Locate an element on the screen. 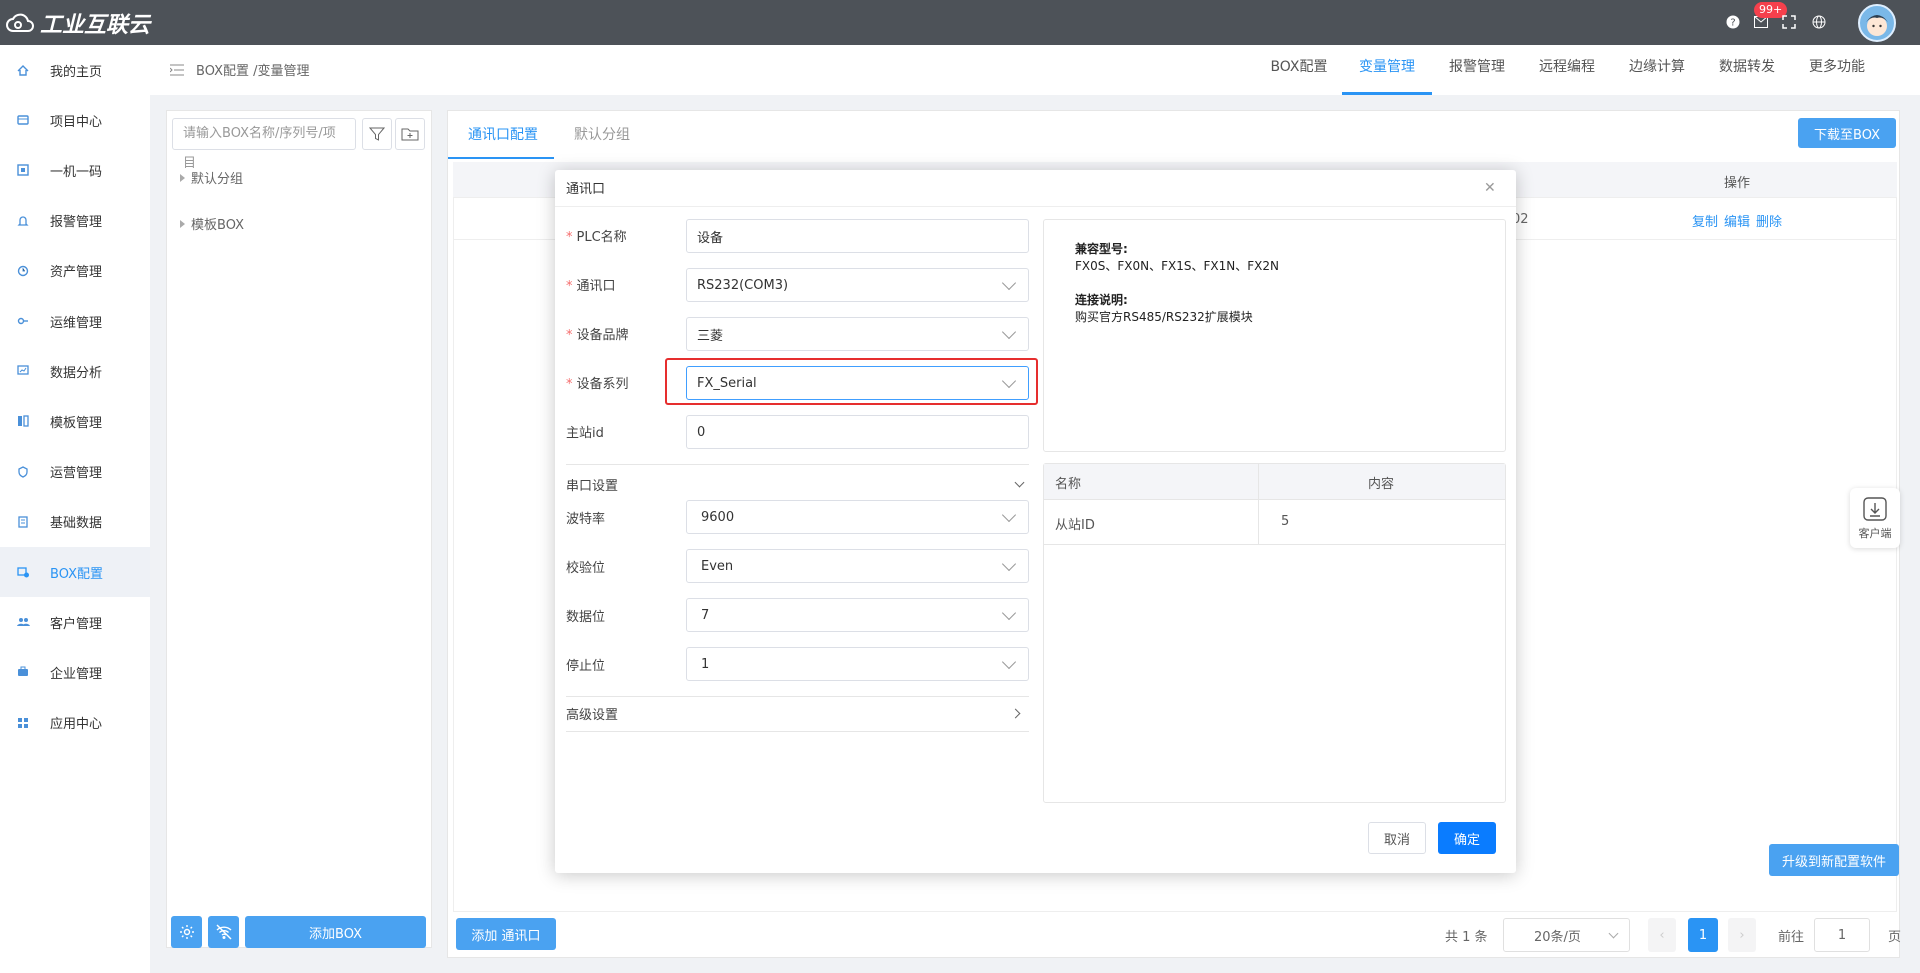 Image resolution: width=1920 pixels, height=973 pixels. databits-select: 7 is located at coordinates (857, 615).